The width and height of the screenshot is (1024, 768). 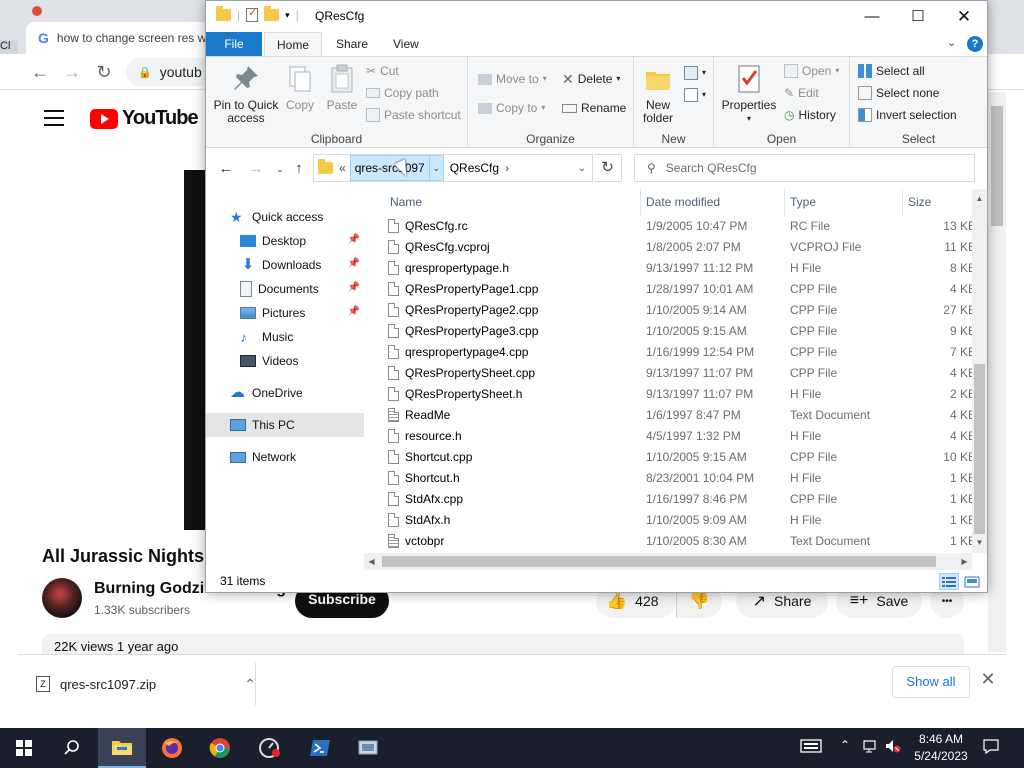 What do you see at coordinates (898, 93) in the screenshot?
I see `select-none-button: Select none` at bounding box center [898, 93].